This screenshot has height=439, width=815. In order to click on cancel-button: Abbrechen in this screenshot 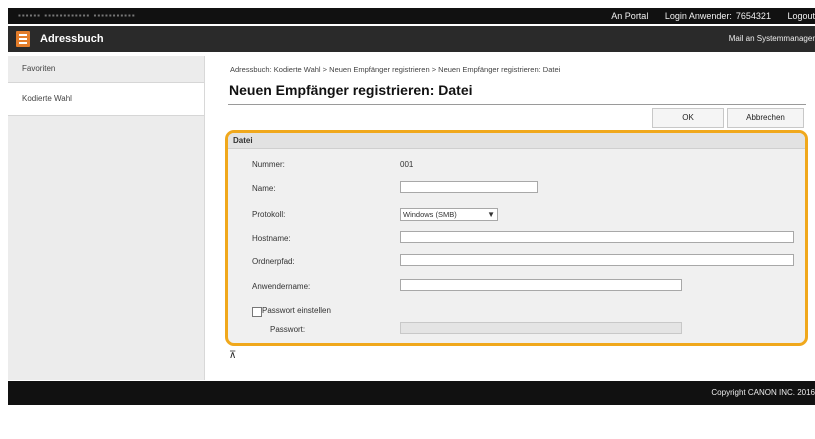, I will do `click(765, 118)`.